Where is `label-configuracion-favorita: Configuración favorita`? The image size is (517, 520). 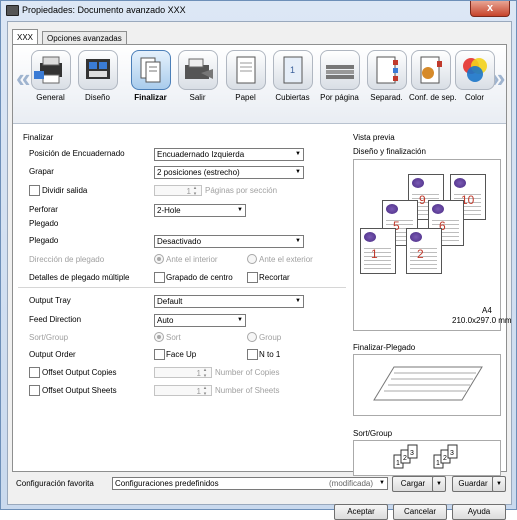
label-configuracion-favorita: Configuración favorita is located at coordinates (55, 483).